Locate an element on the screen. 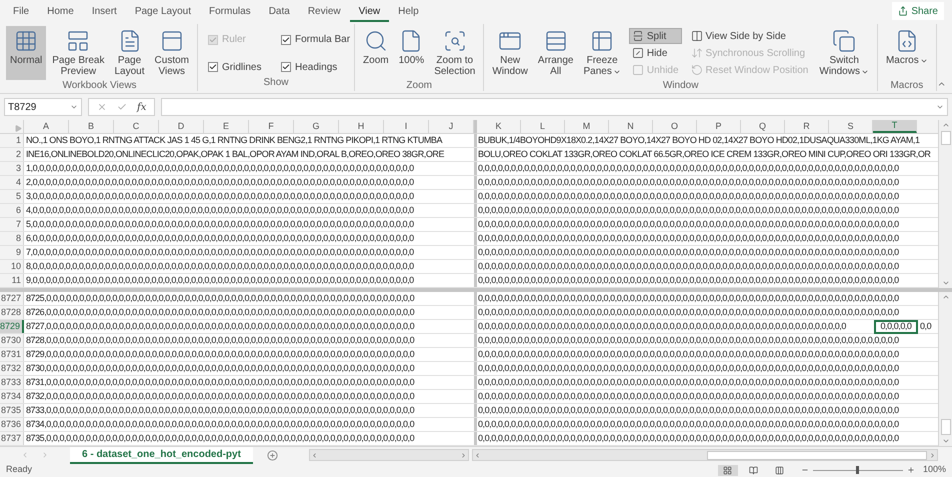 The image size is (952, 477). column-header: K is located at coordinates (499, 126).